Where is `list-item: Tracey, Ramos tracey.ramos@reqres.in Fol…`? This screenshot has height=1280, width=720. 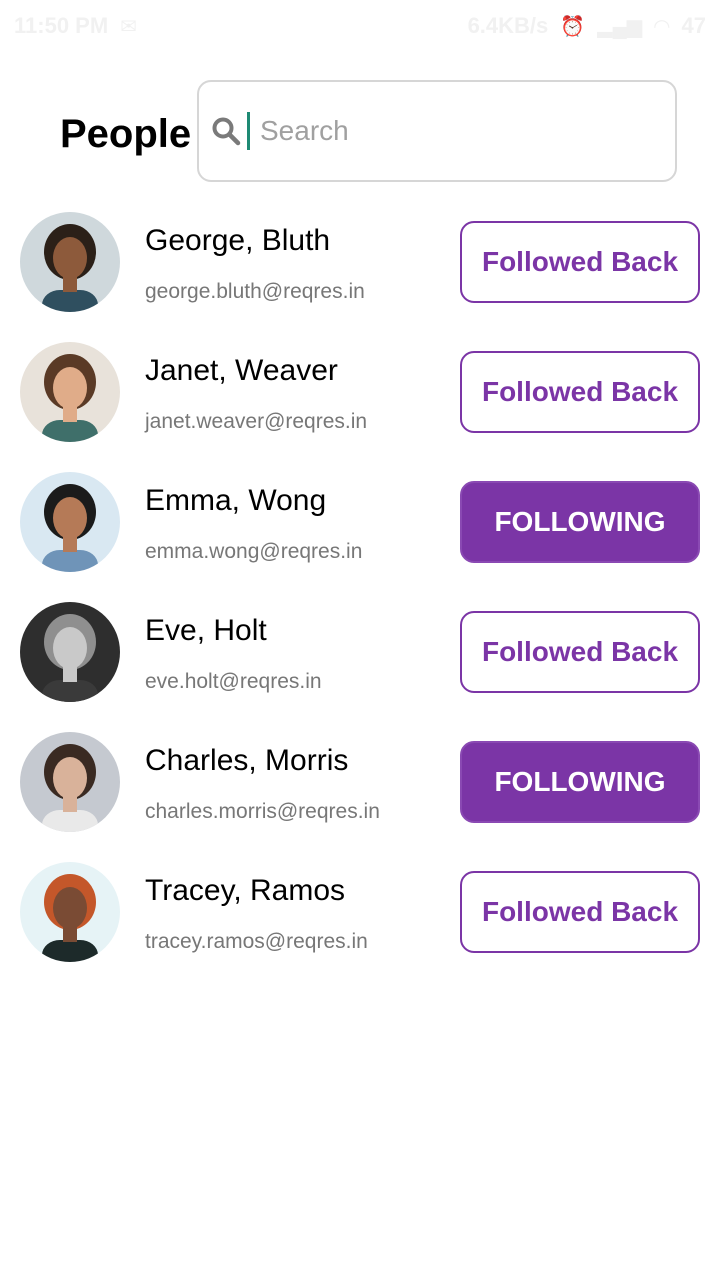
list-item: Tracey, Ramos tracey.ramos@reqres.in Fol… is located at coordinates (360, 927).